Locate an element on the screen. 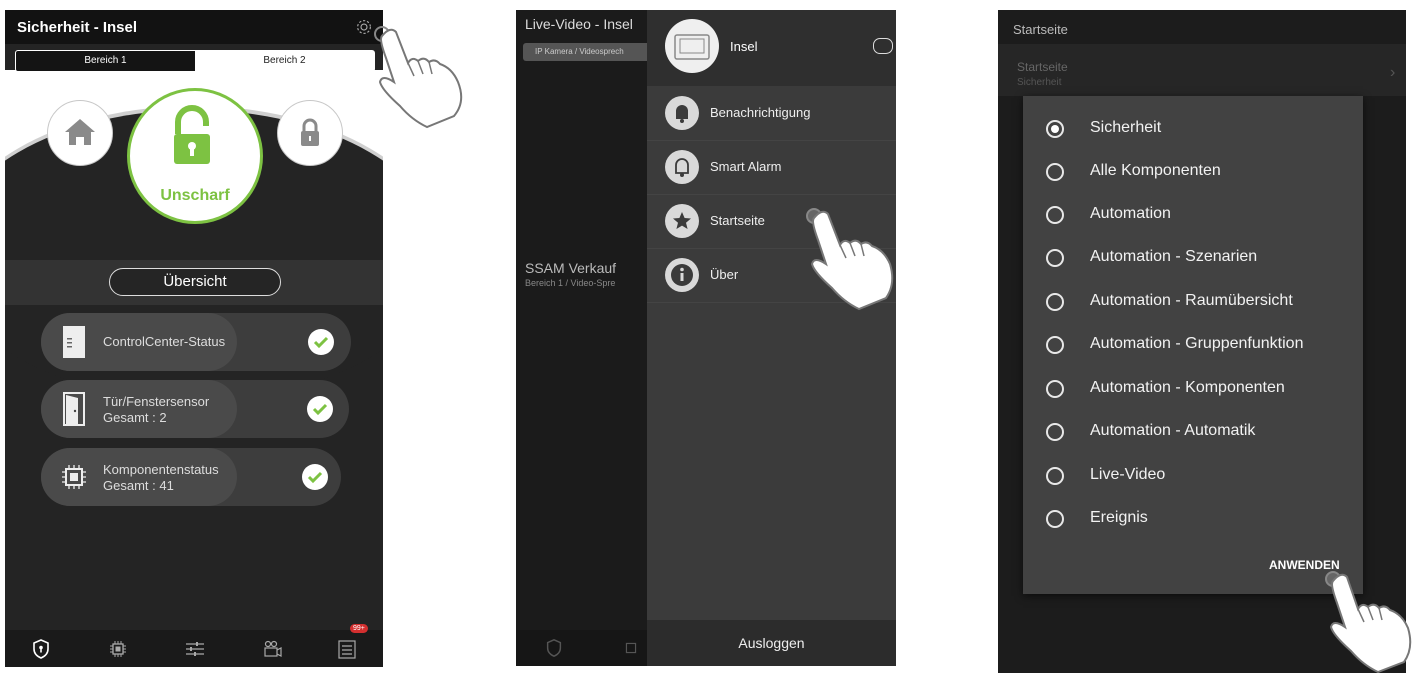  option-sicherheit: Sicherheit is located at coordinates (1193, 128).